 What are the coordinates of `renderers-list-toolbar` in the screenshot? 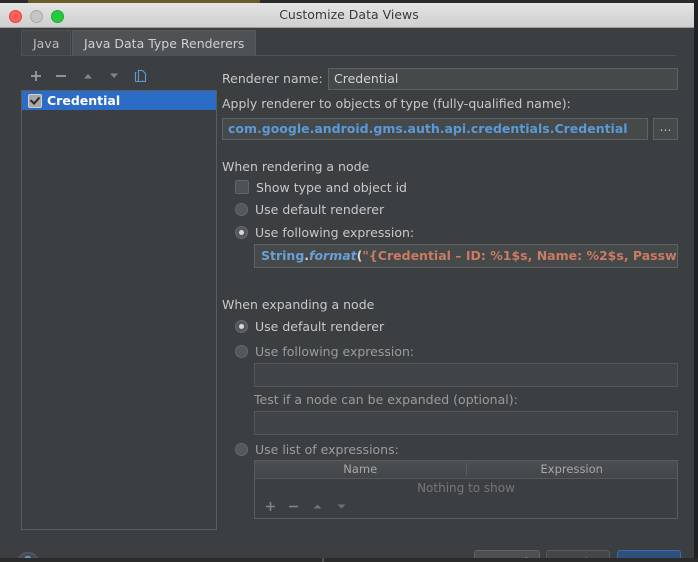 It's located at (119, 77).